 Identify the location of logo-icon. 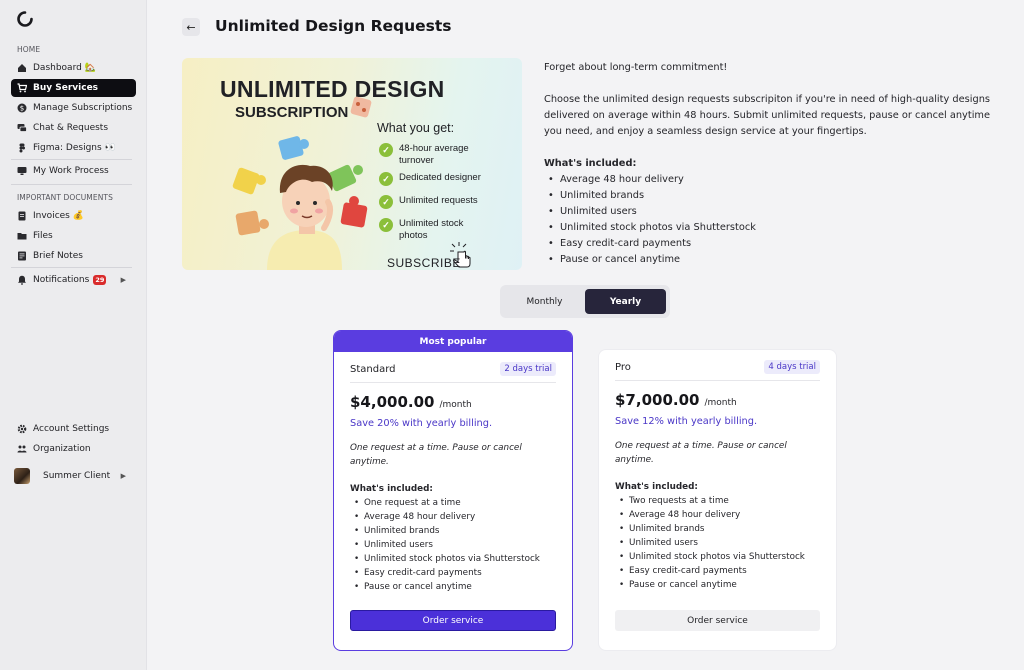
(25, 19).